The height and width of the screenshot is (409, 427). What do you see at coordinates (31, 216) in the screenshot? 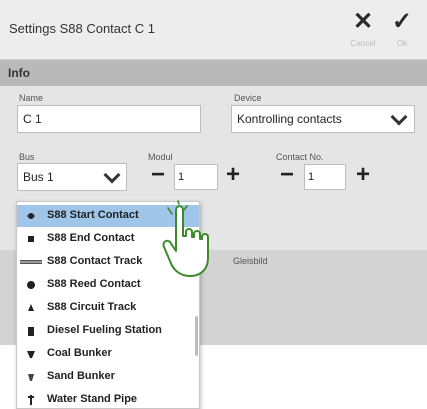
I see `start-contact-icon` at bounding box center [31, 216].